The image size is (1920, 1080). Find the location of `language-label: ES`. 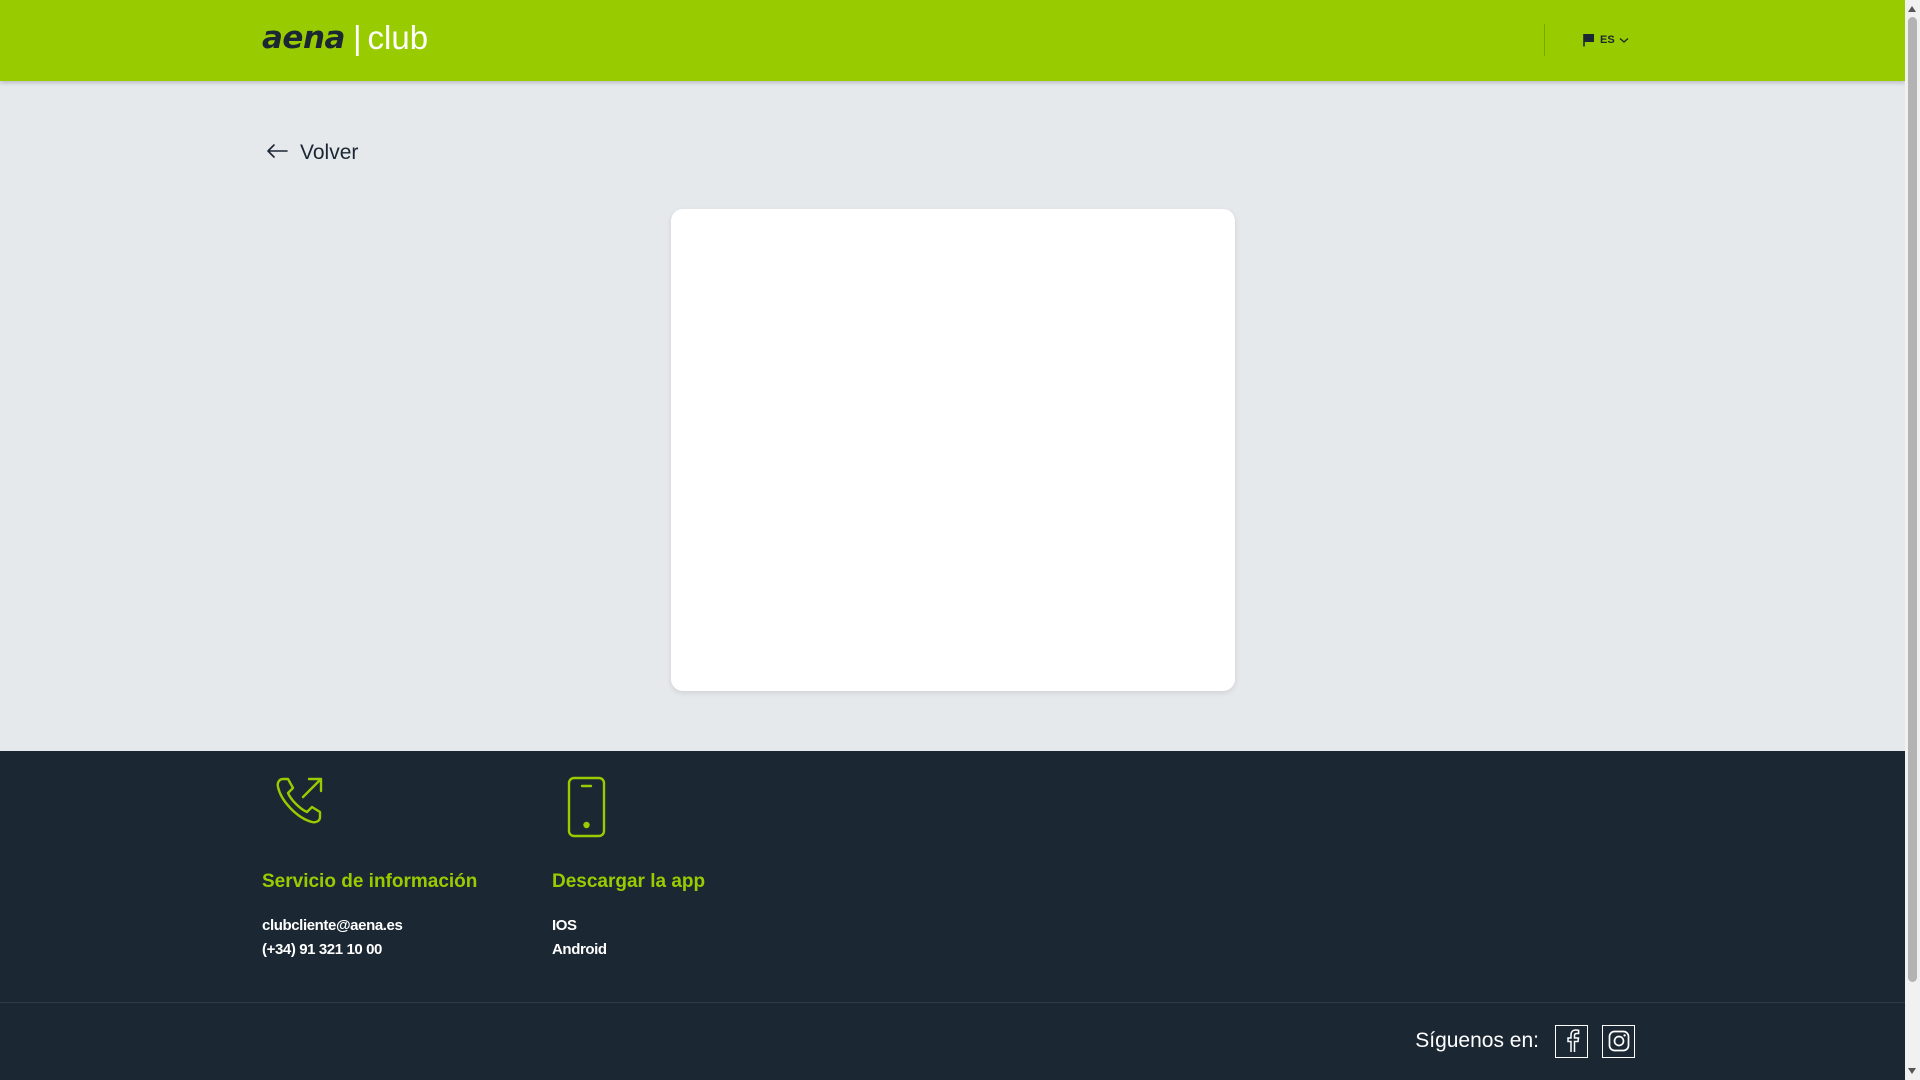

language-label: ES is located at coordinates (1607, 40).